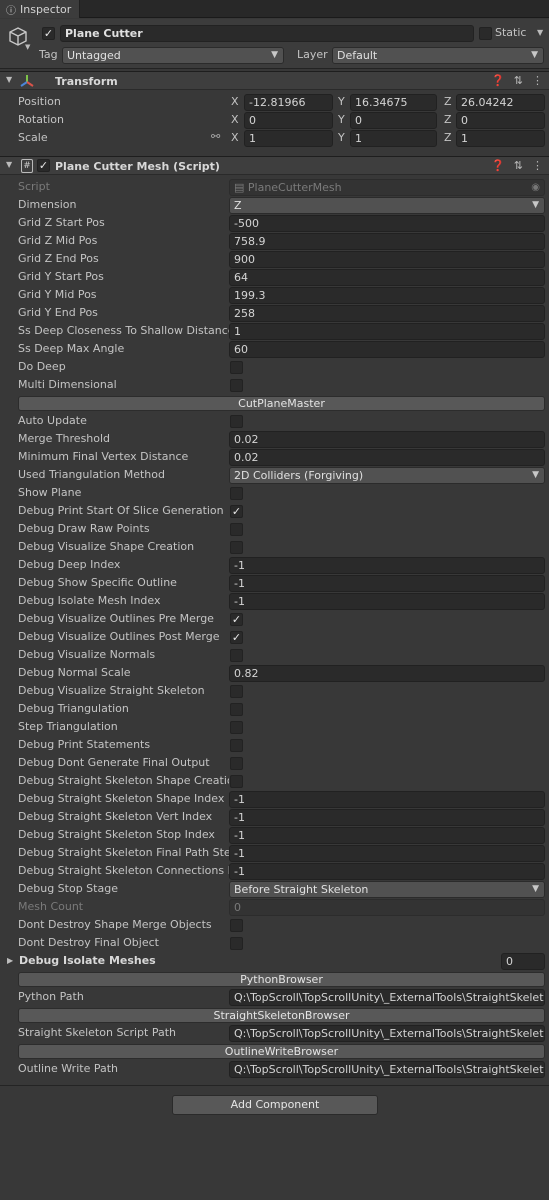 This screenshot has height=1200, width=549. I want to click on debug-draw-raw-points-checkbox, so click(236, 529).